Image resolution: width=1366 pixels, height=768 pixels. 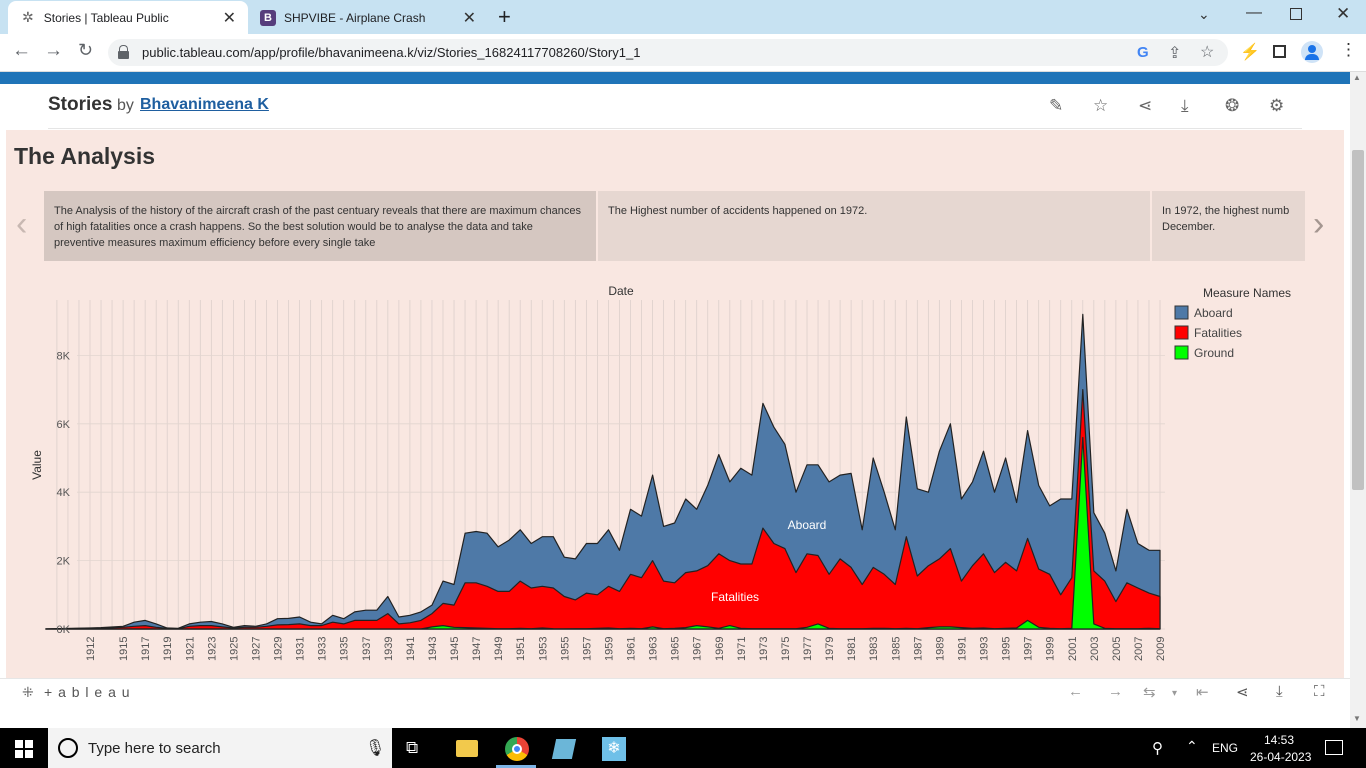 I want to click on x-tick-label: 2005, so click(x=1117, y=649).